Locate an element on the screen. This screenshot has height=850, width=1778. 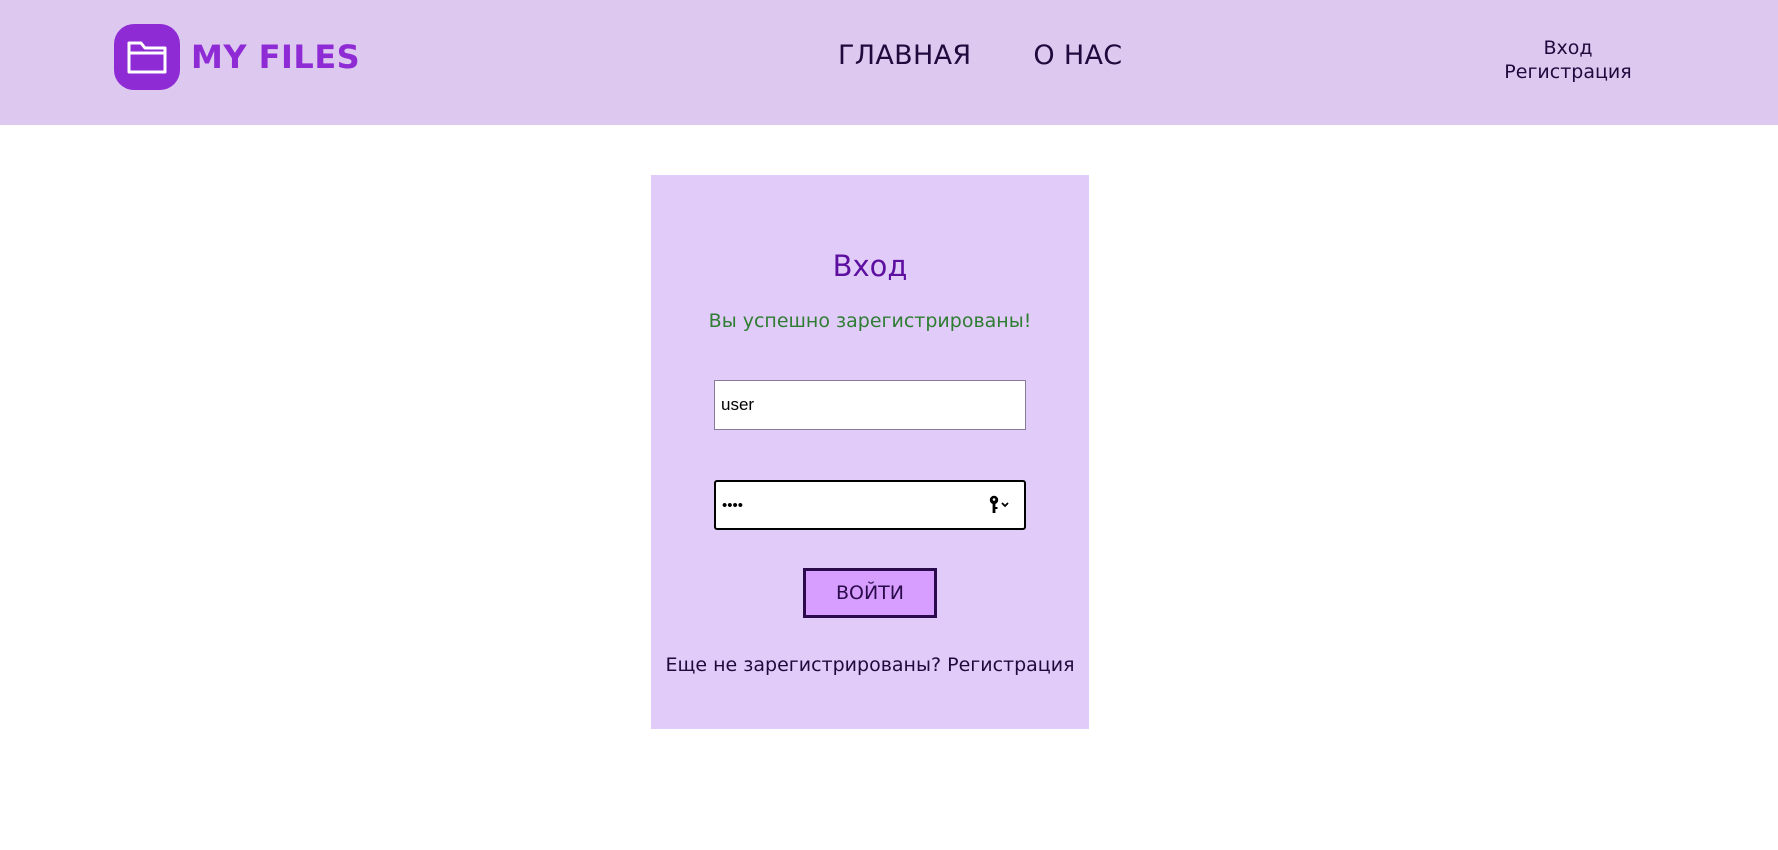
folder-icon is located at coordinates (147, 57).